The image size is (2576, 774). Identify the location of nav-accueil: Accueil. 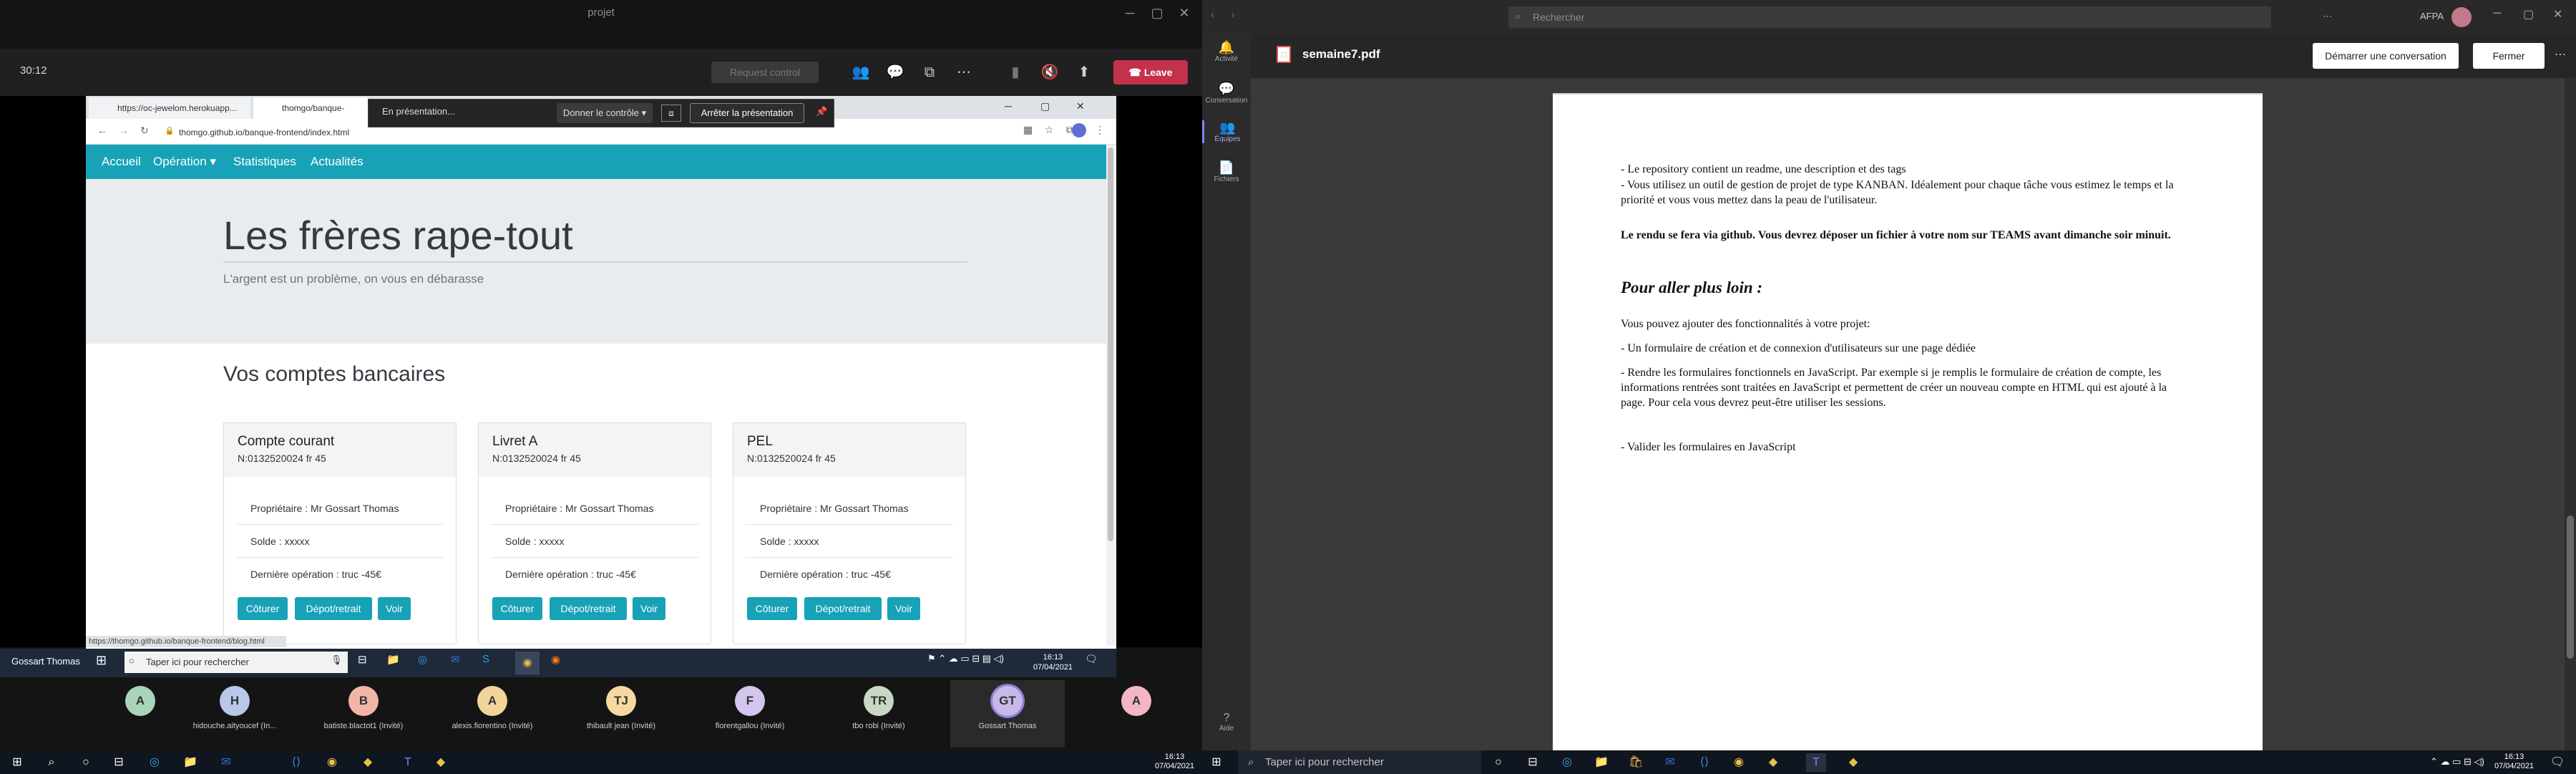
(122, 162).